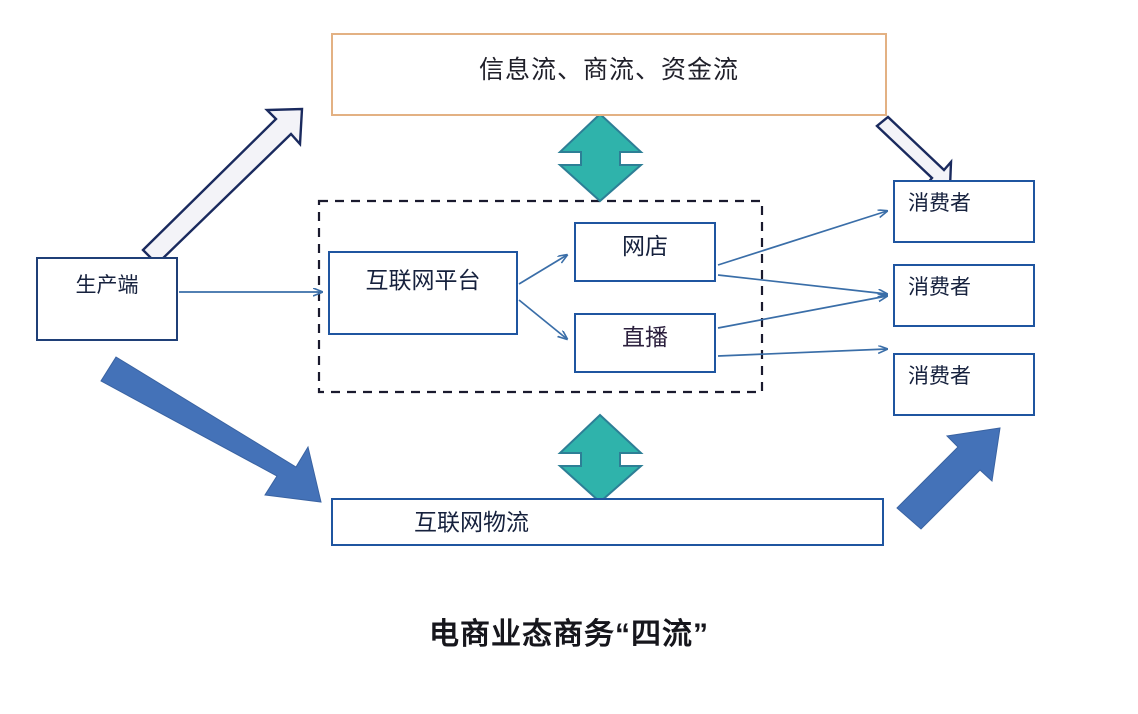  Describe the element at coordinates (939, 287) in the screenshot. I see `node-consumer-label-2: 消费者` at that location.